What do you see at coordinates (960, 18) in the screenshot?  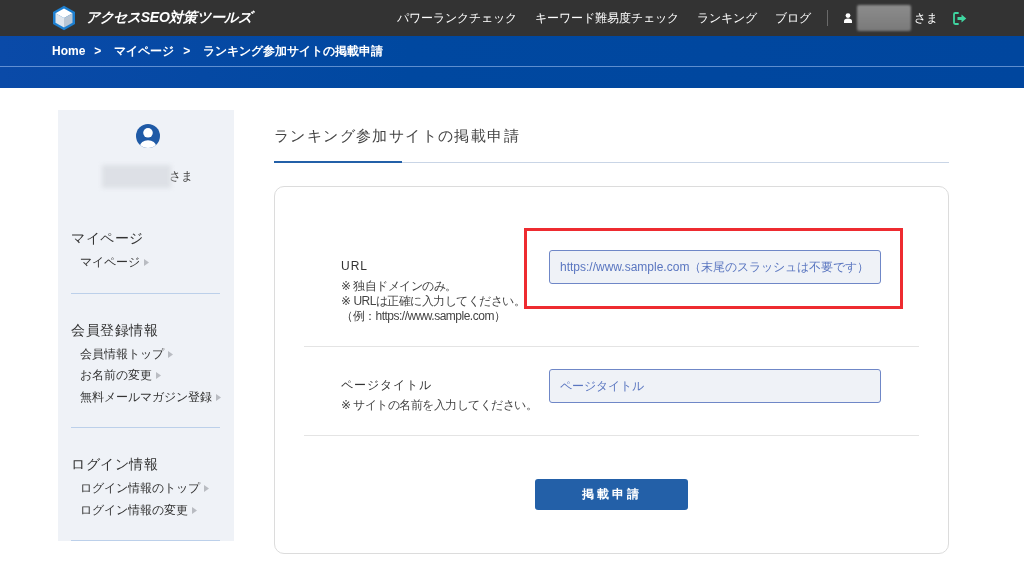 I see `logout-icon` at bounding box center [960, 18].